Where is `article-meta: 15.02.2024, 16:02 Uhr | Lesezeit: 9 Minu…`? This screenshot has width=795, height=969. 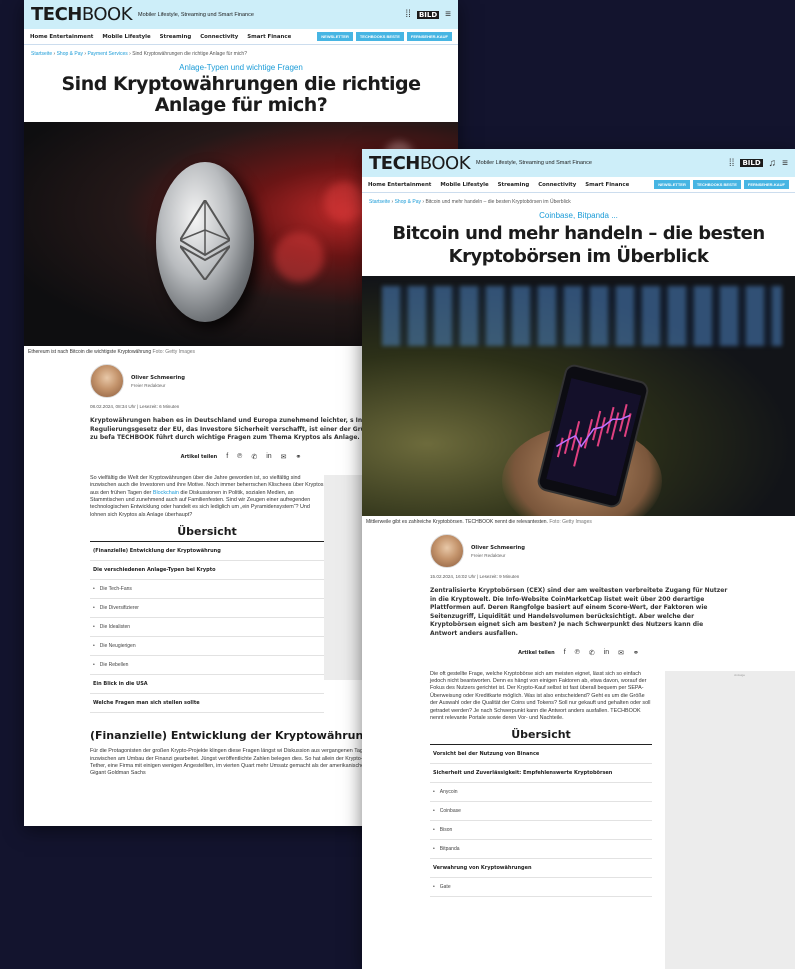 article-meta: 15.02.2024, 16:02 Uhr | Lesezeit: 9 Minu… is located at coordinates (475, 576).